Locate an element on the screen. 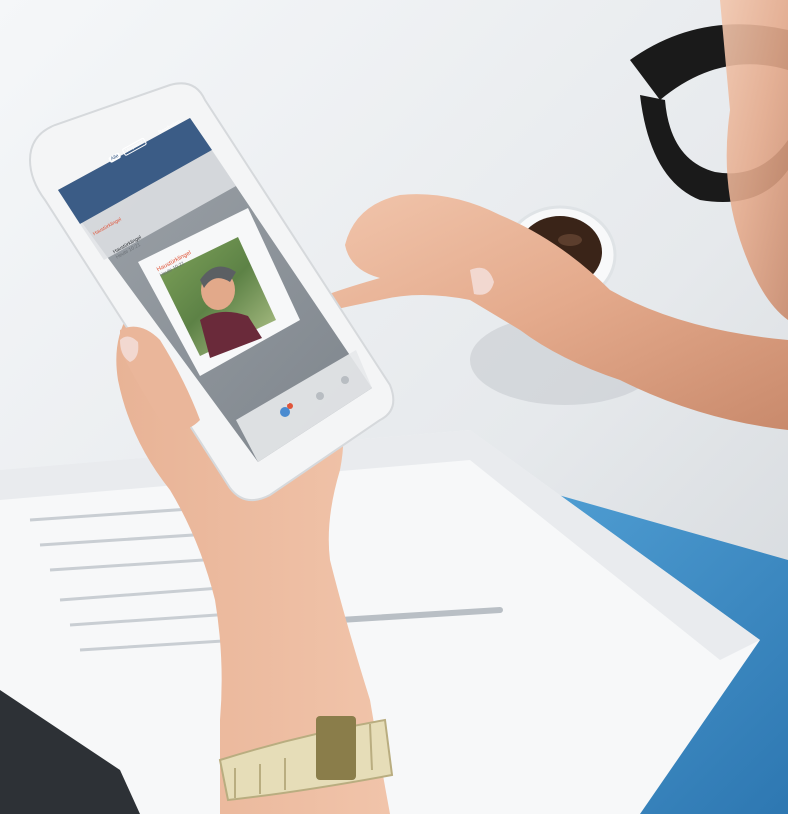  badge-dot is located at coordinates (290, 406).